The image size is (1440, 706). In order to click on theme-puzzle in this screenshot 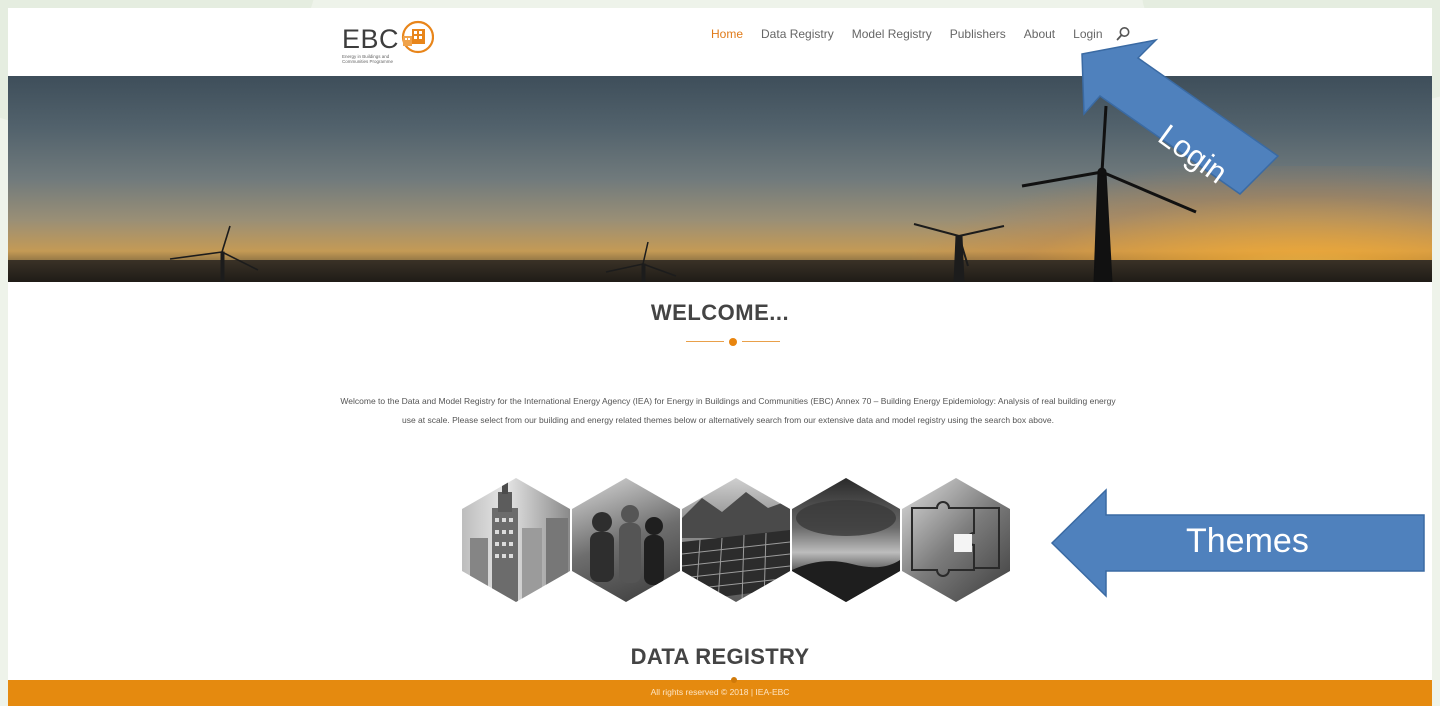, I will do `click(956, 540)`.